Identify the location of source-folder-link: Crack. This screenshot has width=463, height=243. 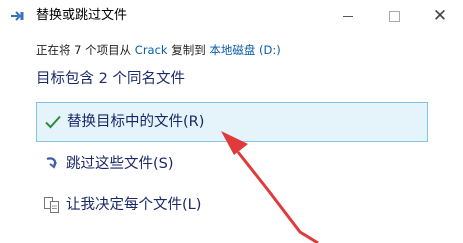
(151, 50).